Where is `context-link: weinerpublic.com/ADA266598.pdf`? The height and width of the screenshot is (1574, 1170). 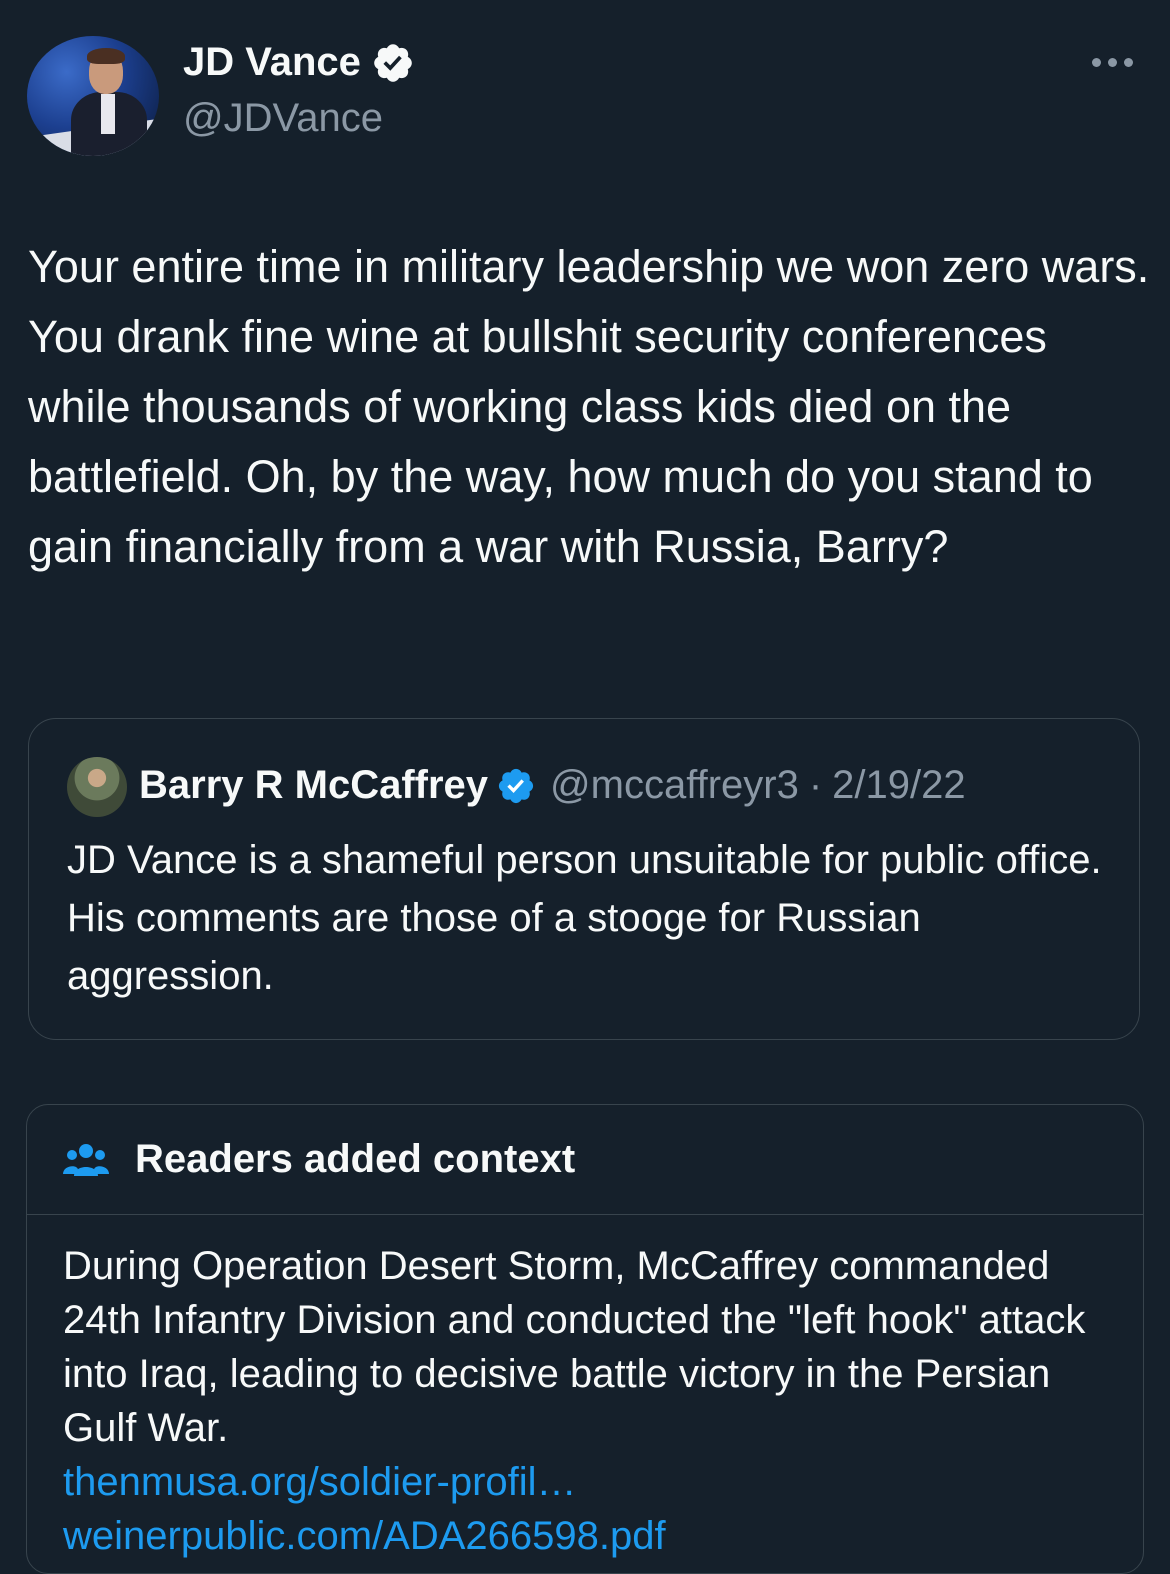 context-link: weinerpublic.com/ADA266598.pdf is located at coordinates (593, 1536).